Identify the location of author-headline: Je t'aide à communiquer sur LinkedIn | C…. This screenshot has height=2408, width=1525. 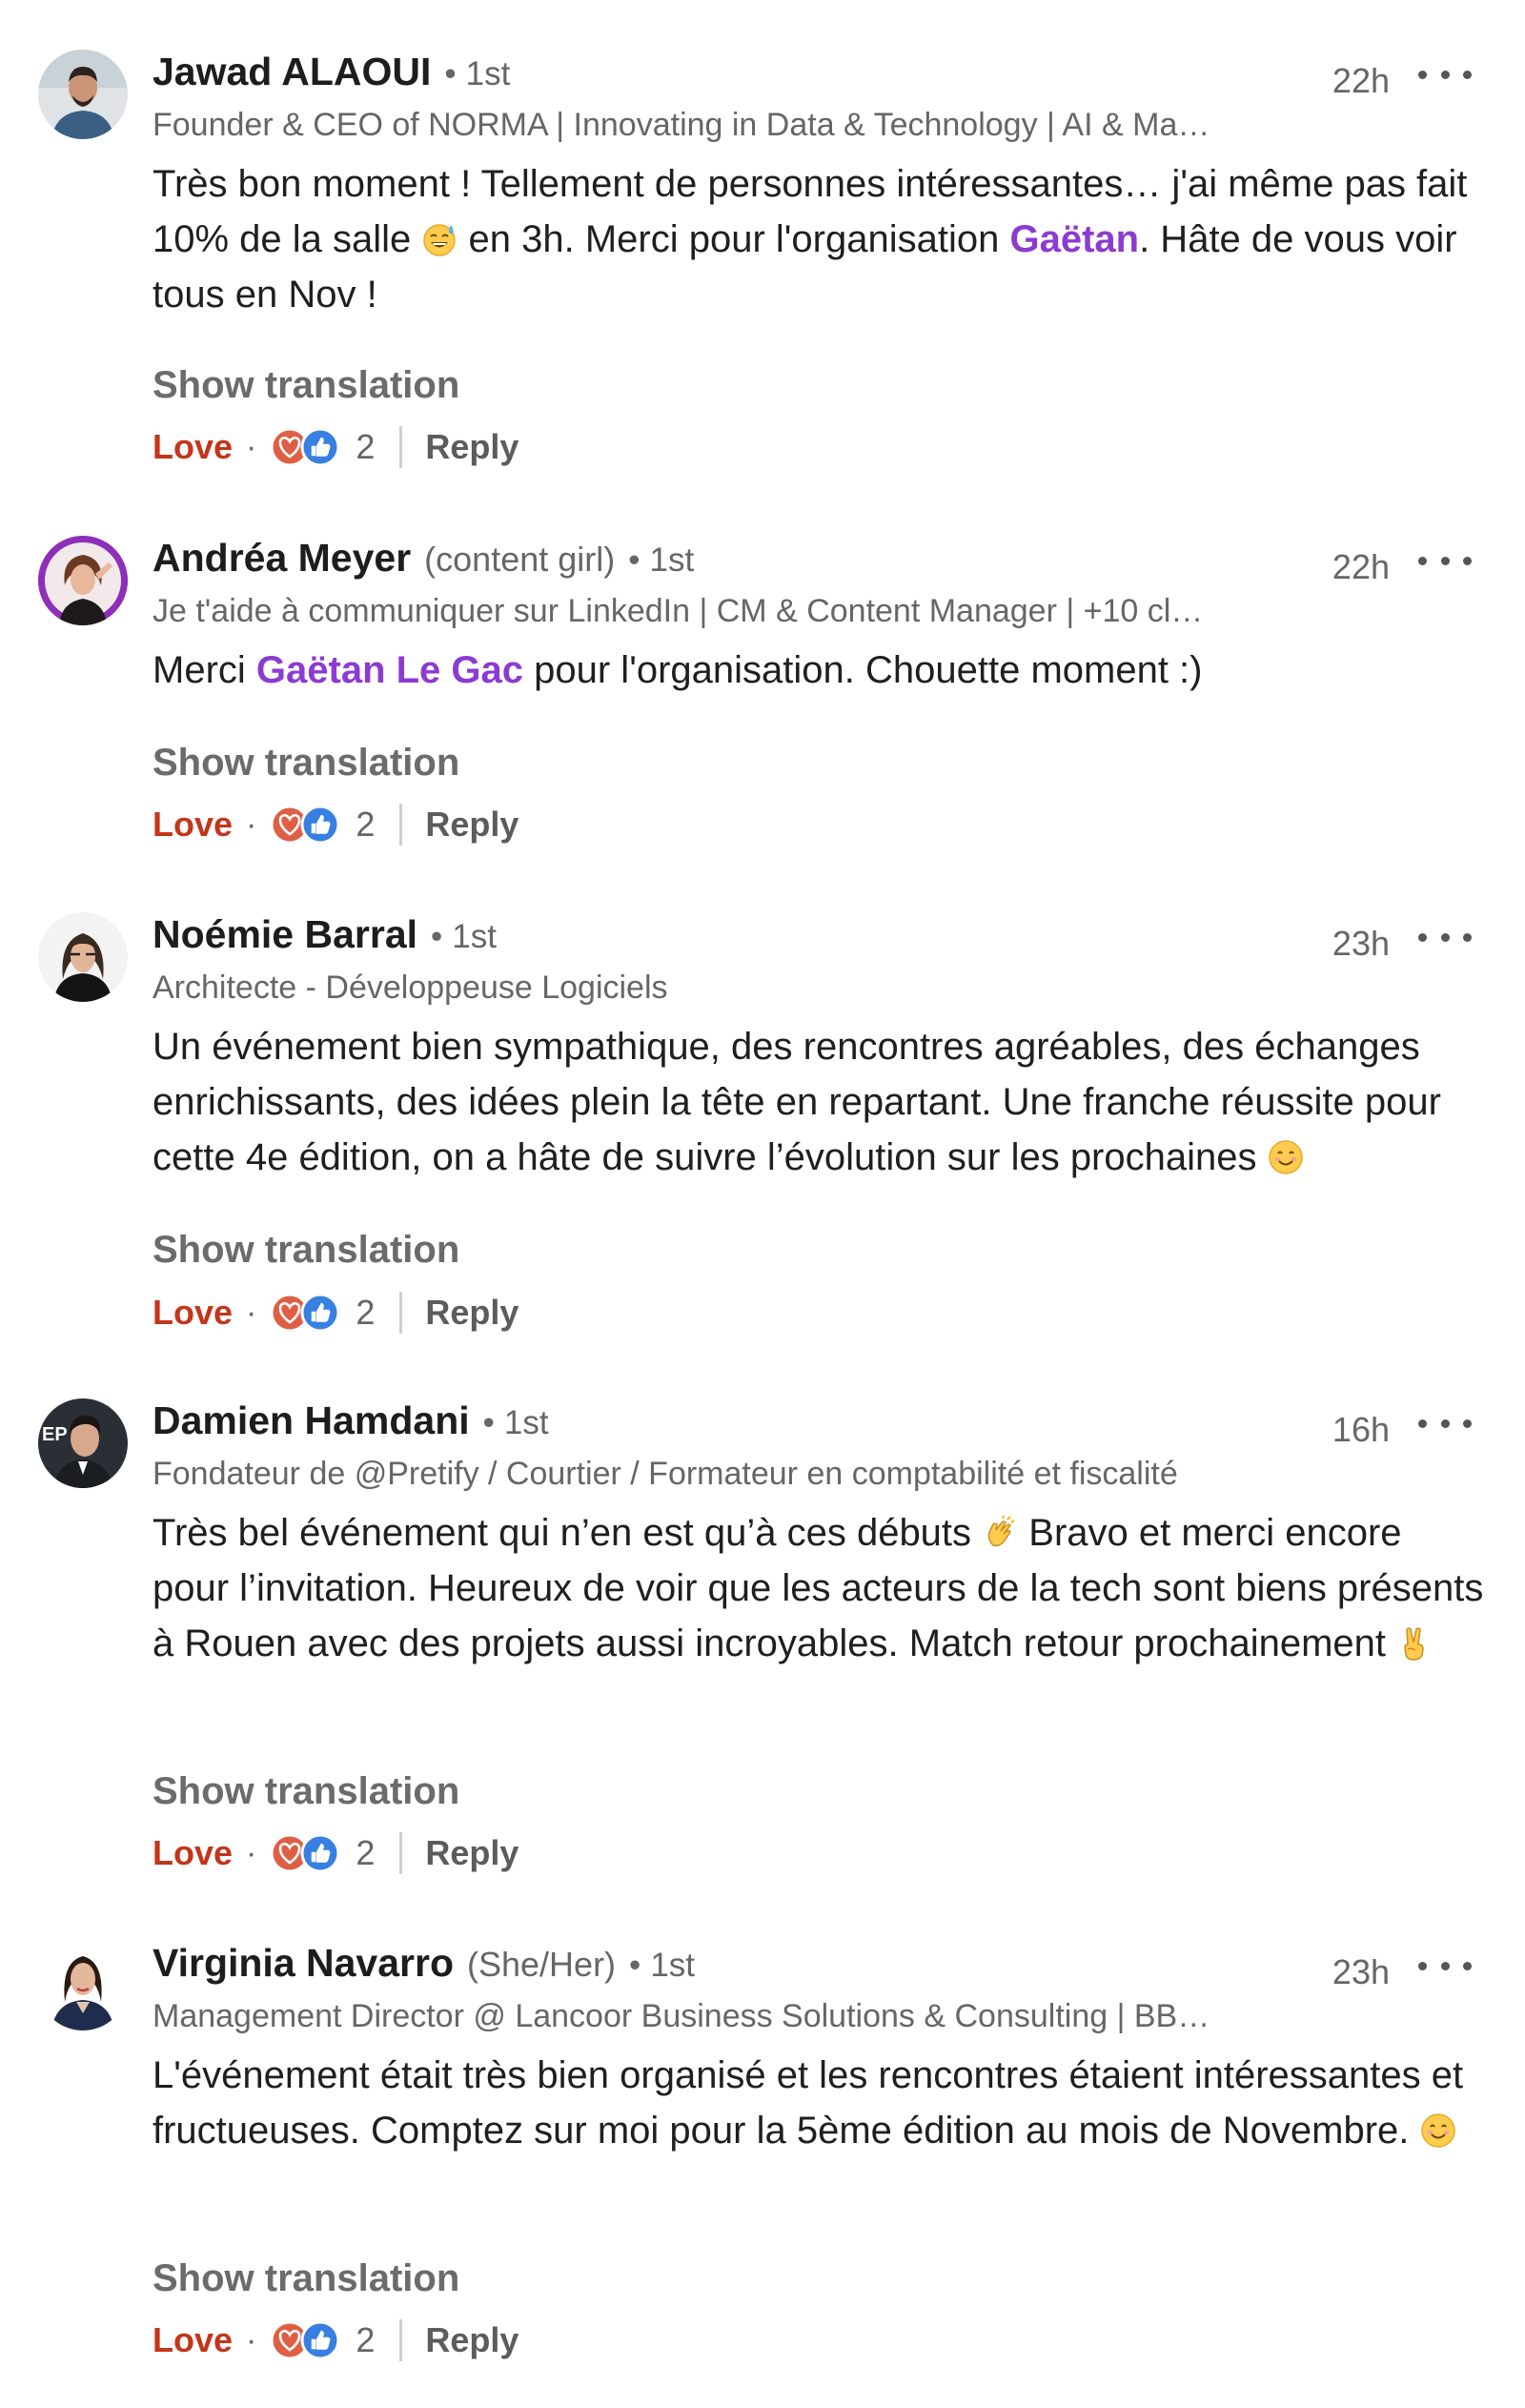
(678, 611).